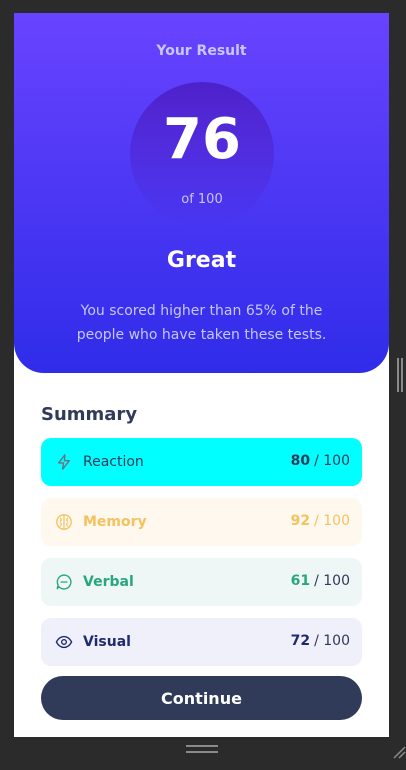 The height and width of the screenshot is (770, 406). What do you see at coordinates (300, 521) in the screenshot?
I see `score-number: 92` at bounding box center [300, 521].